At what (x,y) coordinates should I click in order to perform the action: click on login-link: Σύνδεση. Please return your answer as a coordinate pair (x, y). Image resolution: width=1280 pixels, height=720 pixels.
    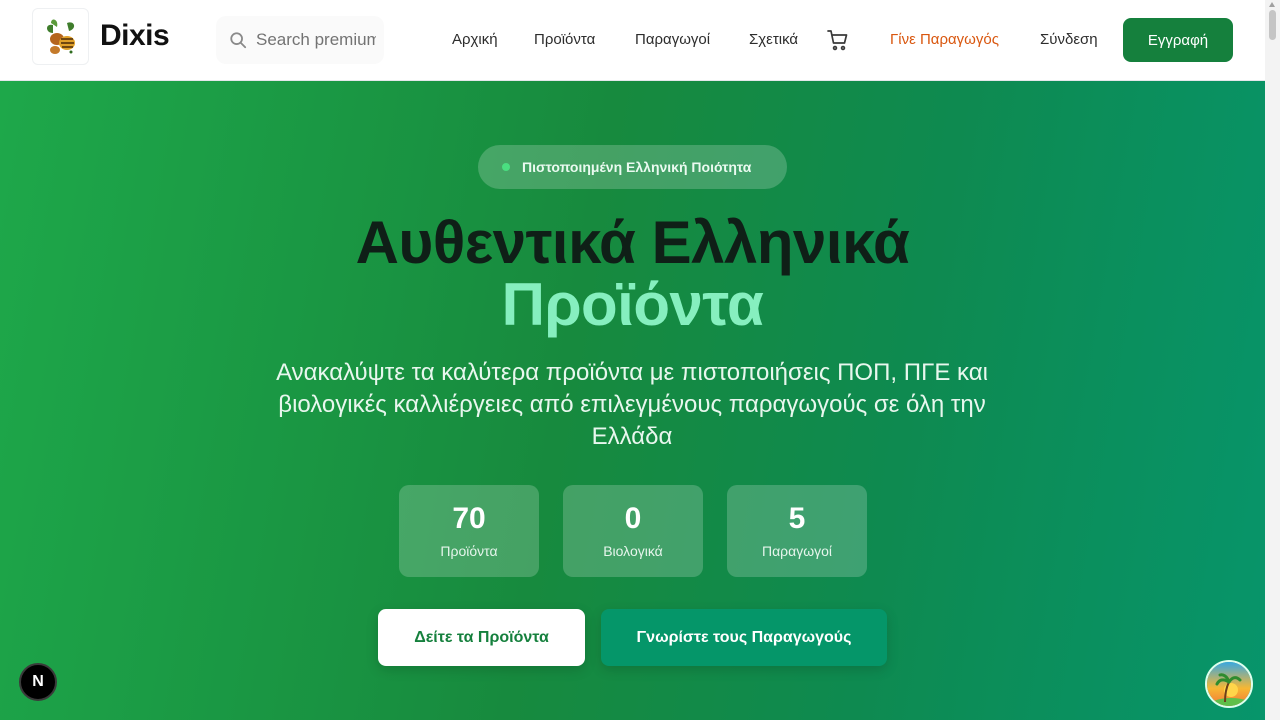
    Looking at the image, I should click on (1069, 39).